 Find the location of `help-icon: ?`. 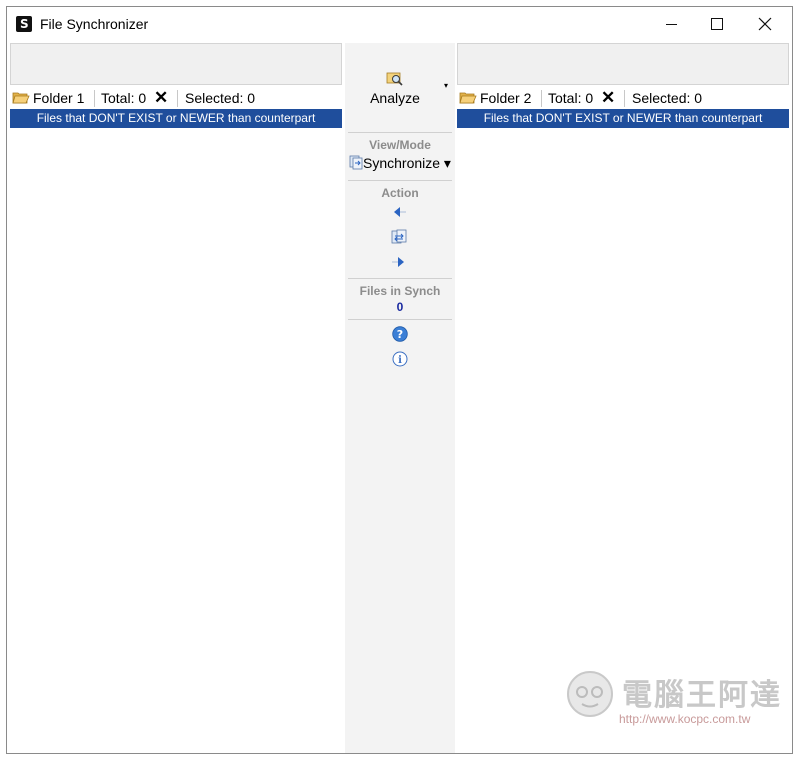

help-icon: ? is located at coordinates (400, 334).